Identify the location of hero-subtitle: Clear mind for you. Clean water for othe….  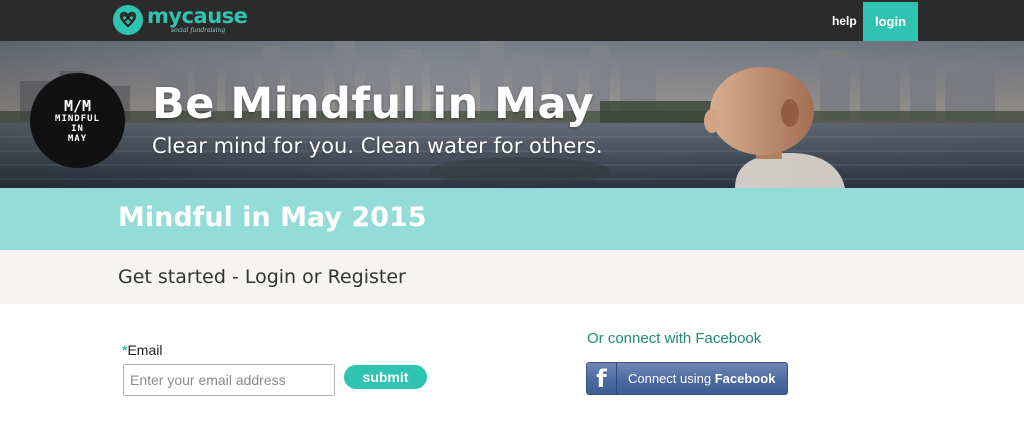
(377, 146).